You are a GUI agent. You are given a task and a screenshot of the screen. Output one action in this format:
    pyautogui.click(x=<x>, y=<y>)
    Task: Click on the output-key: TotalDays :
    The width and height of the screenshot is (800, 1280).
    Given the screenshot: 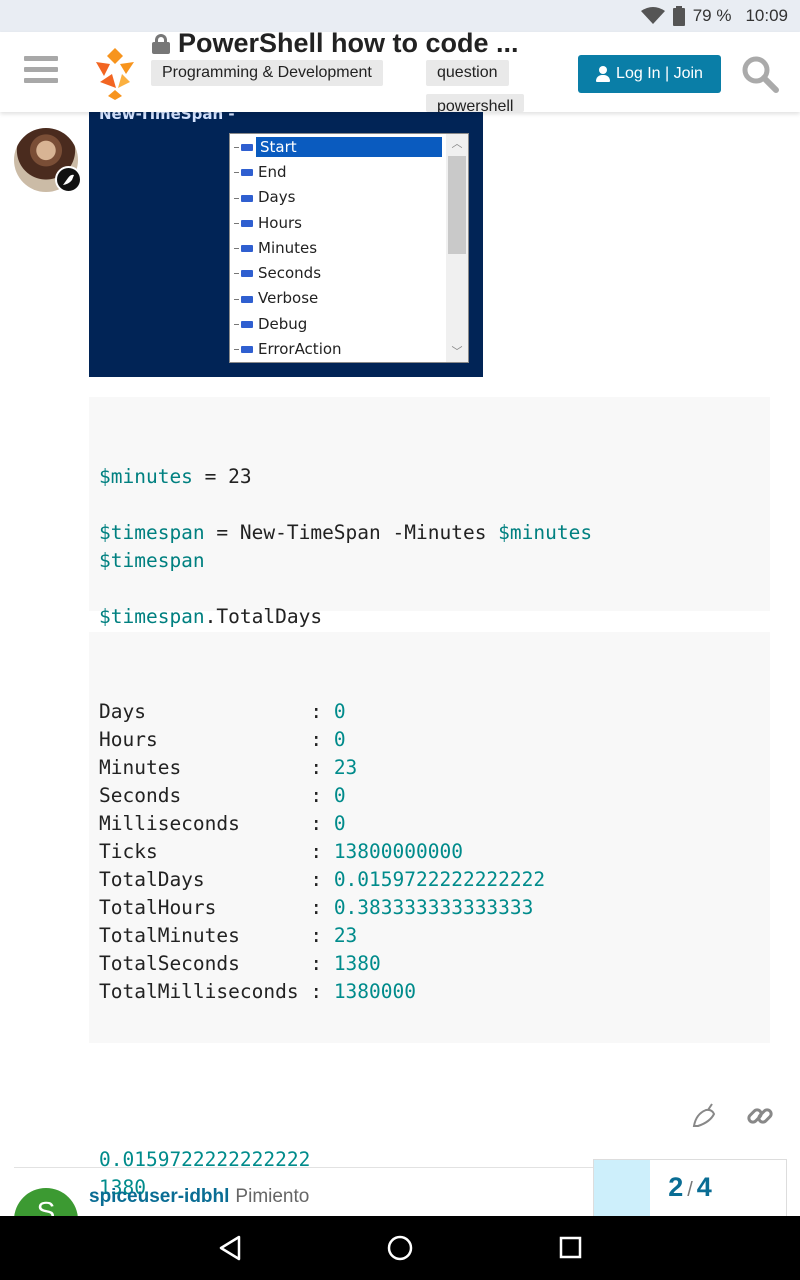 What is the action you would take?
    pyautogui.click(x=216, y=879)
    